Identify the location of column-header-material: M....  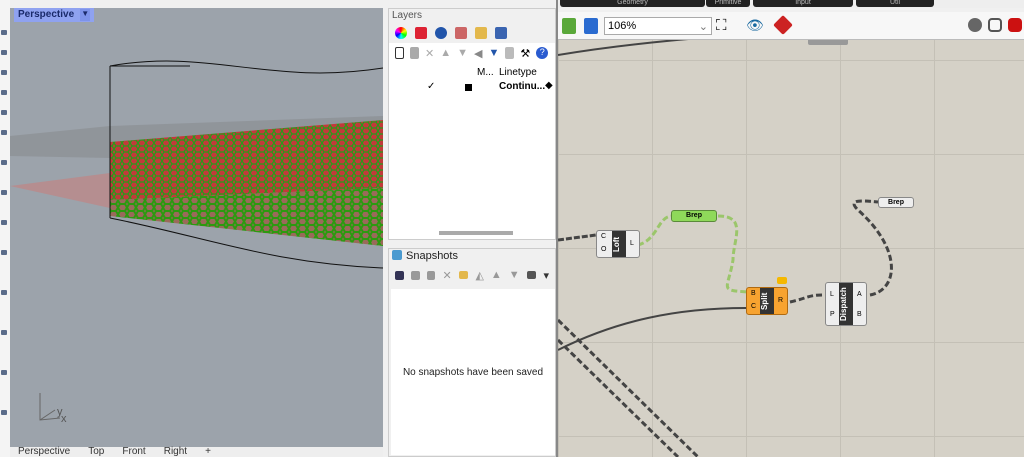
(485, 72).